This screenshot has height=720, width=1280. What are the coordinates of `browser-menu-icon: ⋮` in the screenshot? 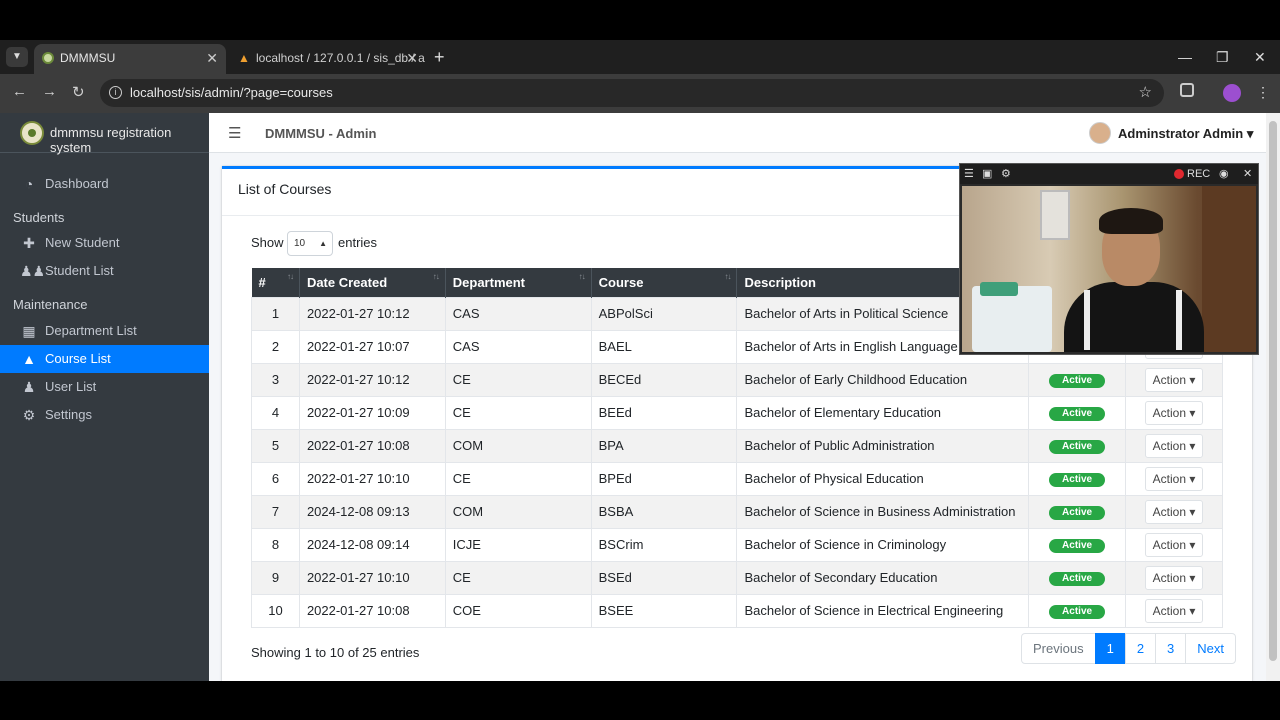 It's located at (1263, 92).